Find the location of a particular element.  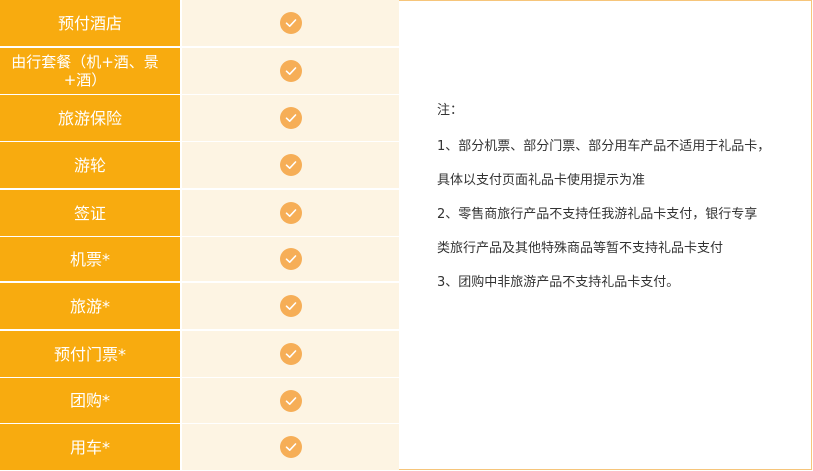

row-label-group-buy: 团购* is located at coordinates (90, 400).